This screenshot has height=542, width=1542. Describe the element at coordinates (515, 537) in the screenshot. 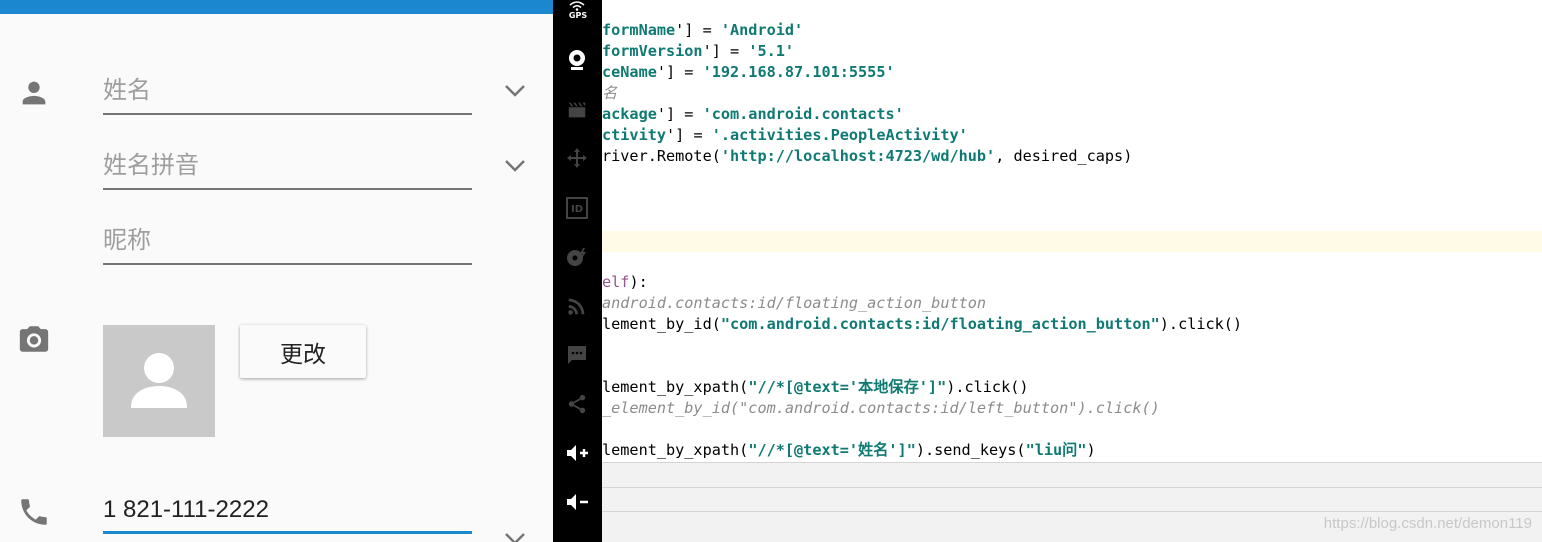

I see `phone-type-chevron-down-icon` at that location.